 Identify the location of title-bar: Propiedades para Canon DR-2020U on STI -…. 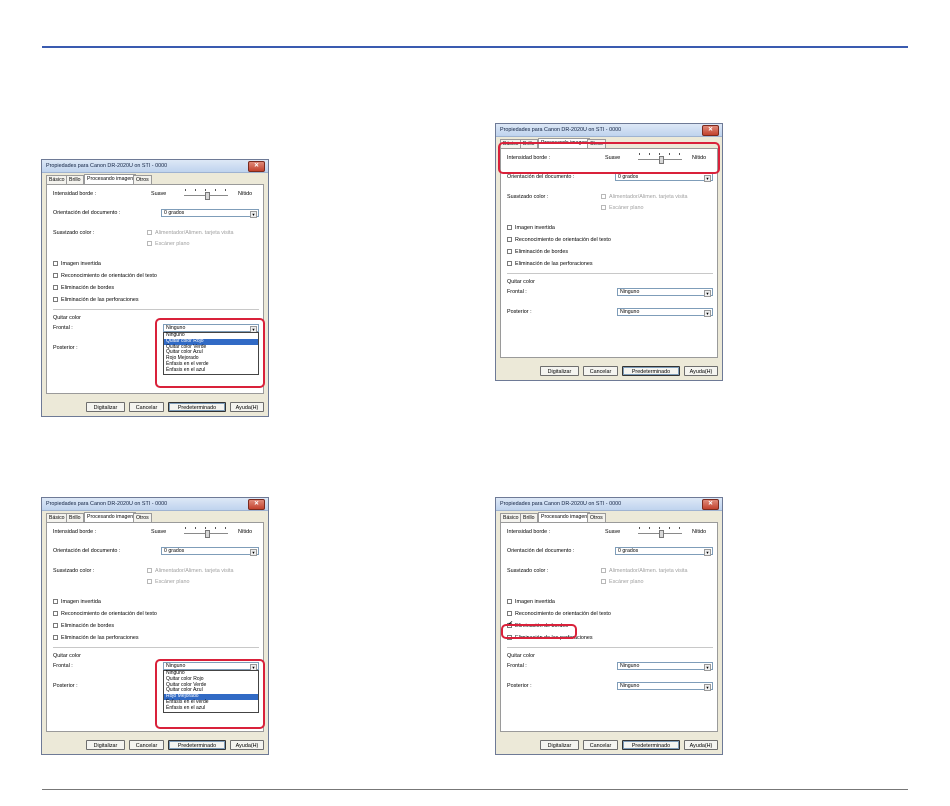
(155, 166).